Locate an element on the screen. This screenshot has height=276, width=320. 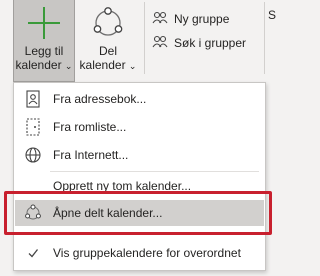
share-icon is located at coordinates (108, 23).